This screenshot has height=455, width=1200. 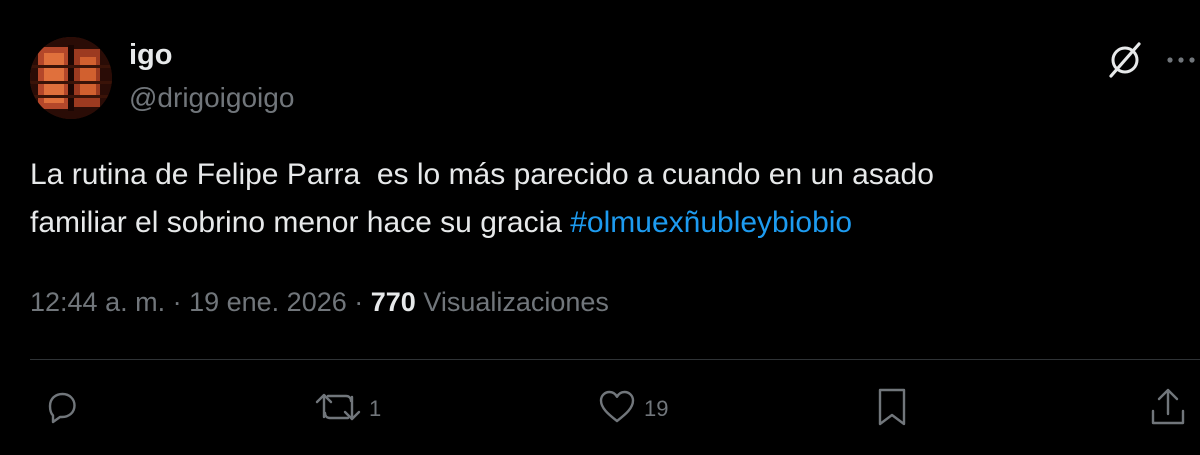 I want to click on bookmark-icon, so click(x=892, y=409).